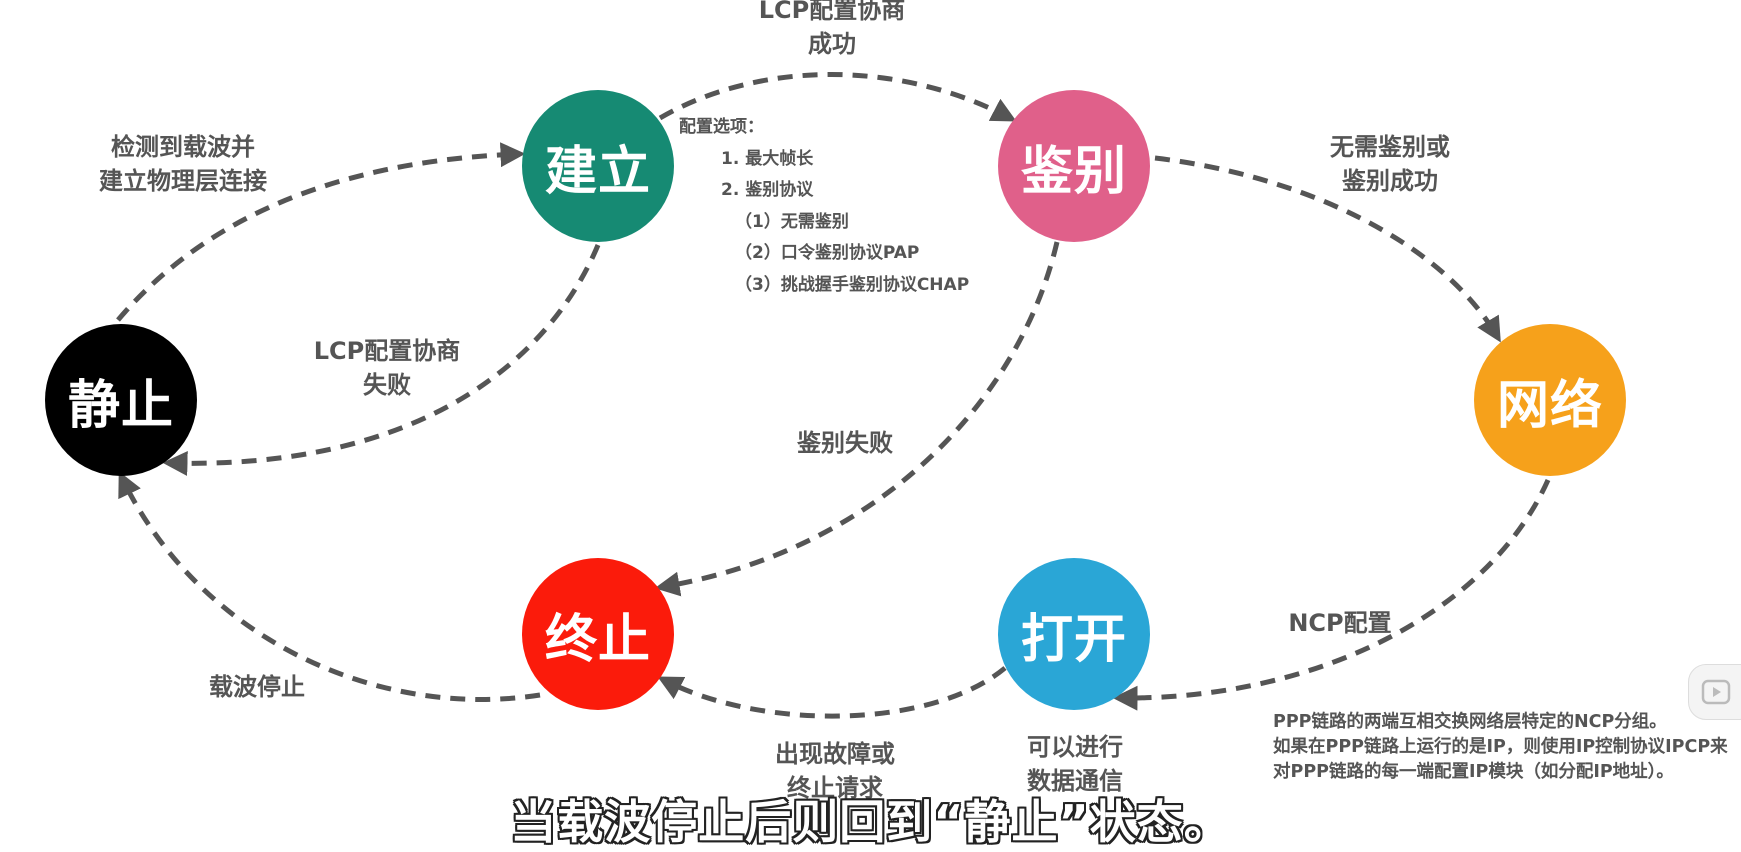 The width and height of the screenshot is (1741, 852). What do you see at coordinates (767, 158) in the screenshot?
I see `config-item: 1. 最大帧长` at bounding box center [767, 158].